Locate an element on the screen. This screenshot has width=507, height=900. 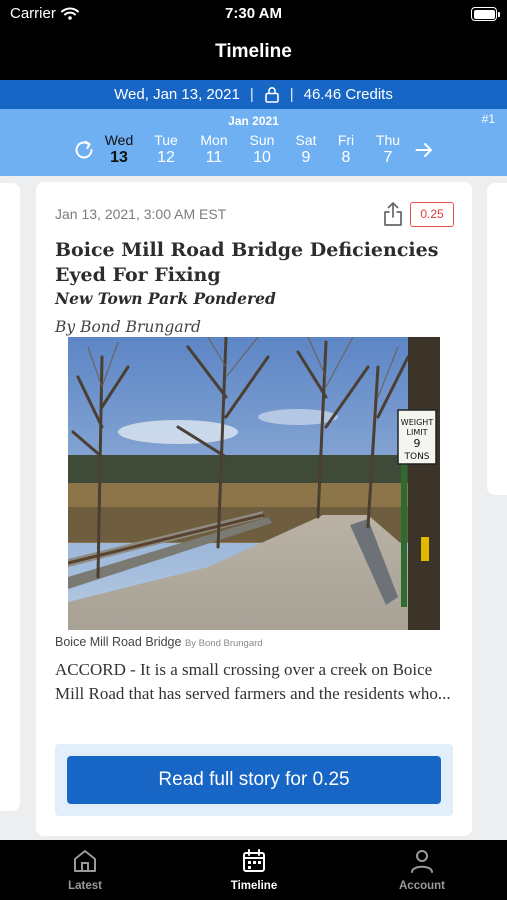
cta-container: Read full story for 0.25 is located at coordinates (254, 780).